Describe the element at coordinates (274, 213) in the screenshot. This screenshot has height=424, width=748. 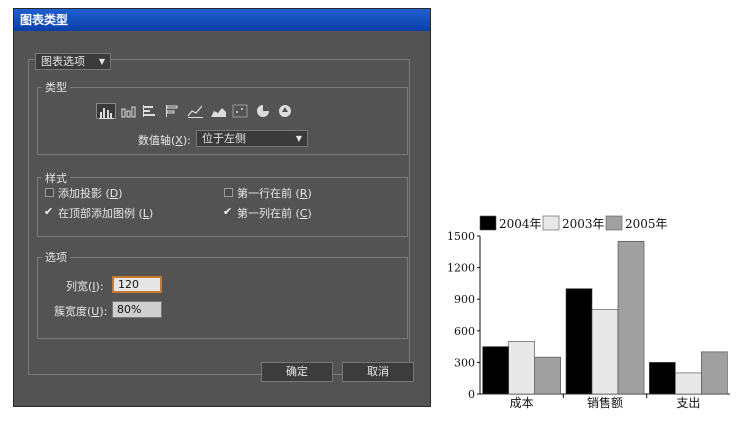
I see `first-column-in-front-label: 第一列在前 (C)` at that location.